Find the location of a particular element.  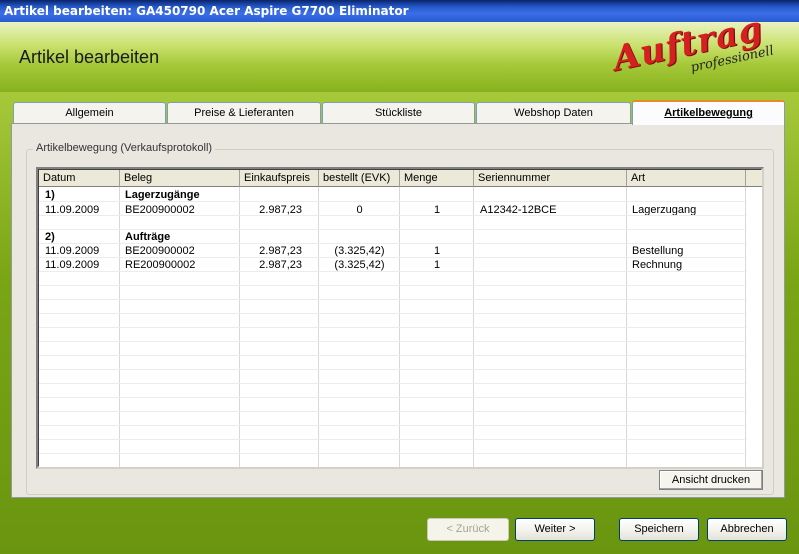

tab-stueckliste: Stückliste is located at coordinates (398, 113).